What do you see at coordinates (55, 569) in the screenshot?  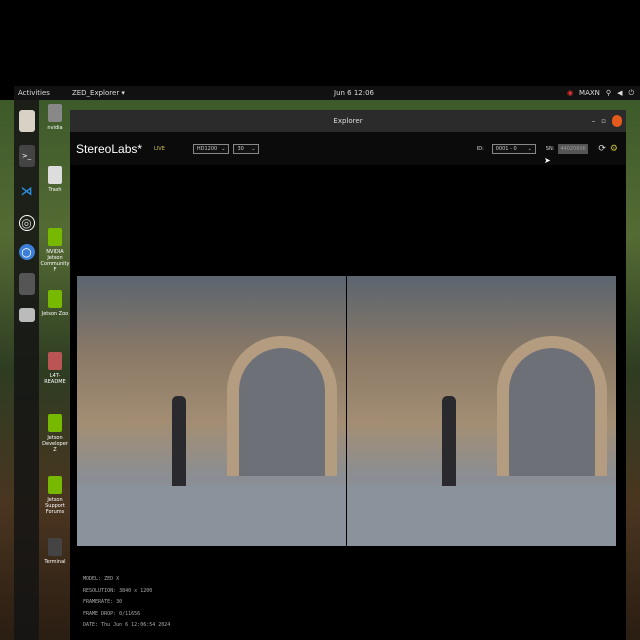 I see `desktop-icon-terminal: Terminal` at bounding box center [55, 569].